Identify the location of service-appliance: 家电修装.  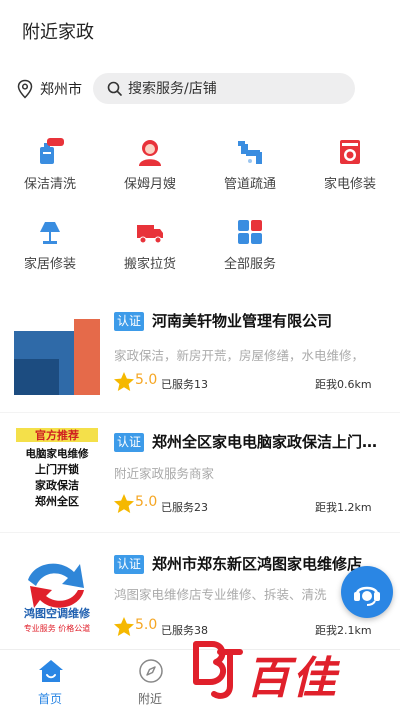
(350, 161).